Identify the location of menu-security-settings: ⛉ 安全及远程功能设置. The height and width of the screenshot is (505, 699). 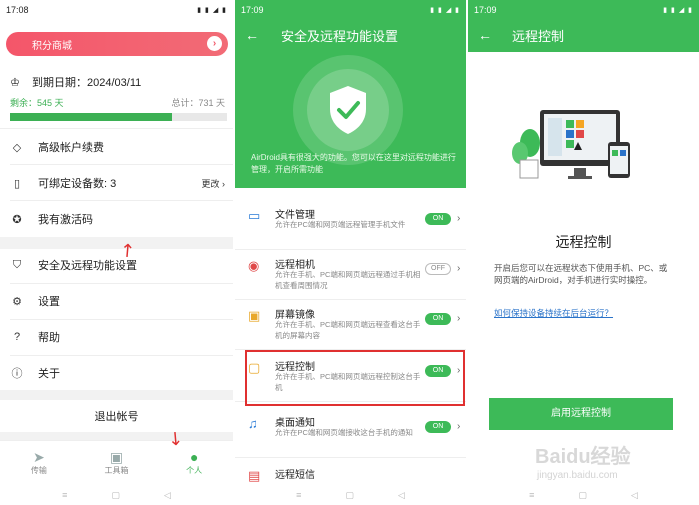
(116, 265).